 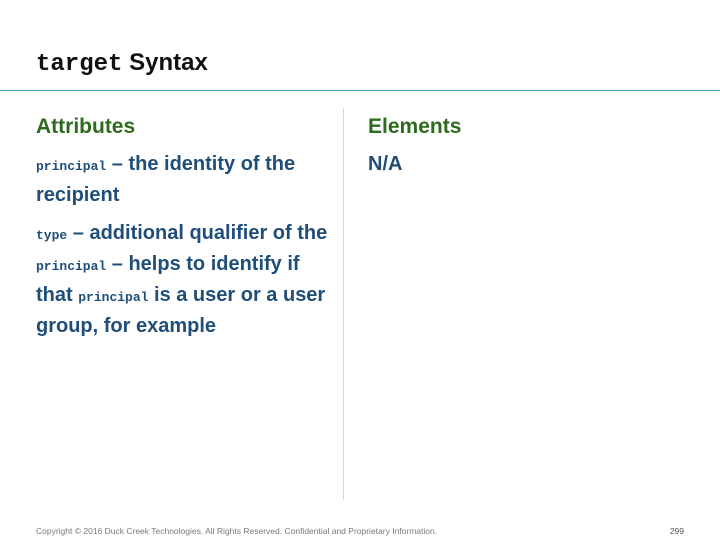 What do you see at coordinates (79, 64) in the screenshot?
I see `title-code: target` at bounding box center [79, 64].